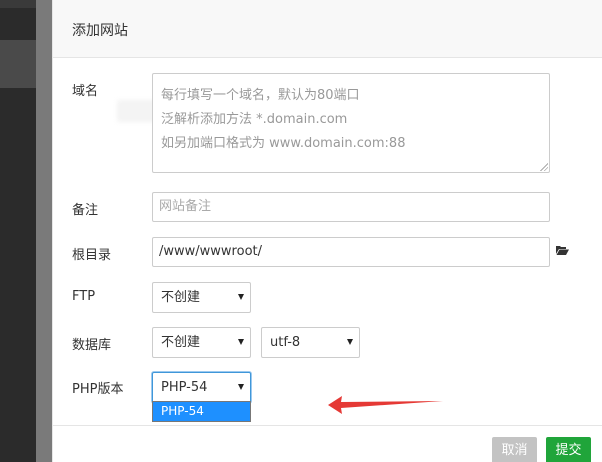 The image size is (602, 462). Describe the element at coordinates (85, 210) in the screenshot. I see `remark-label: 备注` at that location.